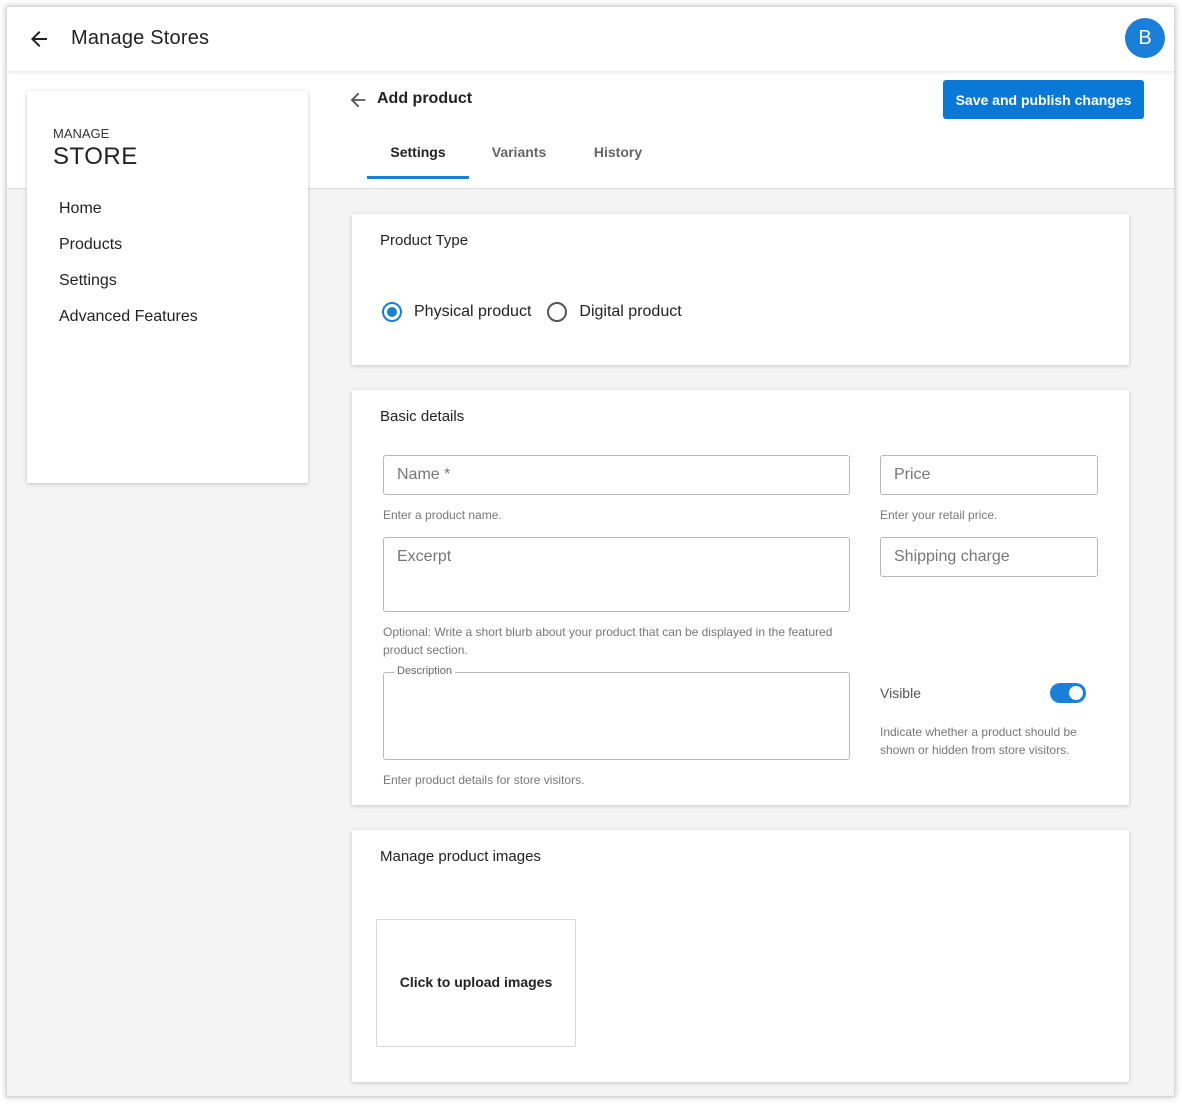 The width and height of the screenshot is (1182, 1104). Describe the element at coordinates (900, 693) in the screenshot. I see `visible-label: Visible` at that location.